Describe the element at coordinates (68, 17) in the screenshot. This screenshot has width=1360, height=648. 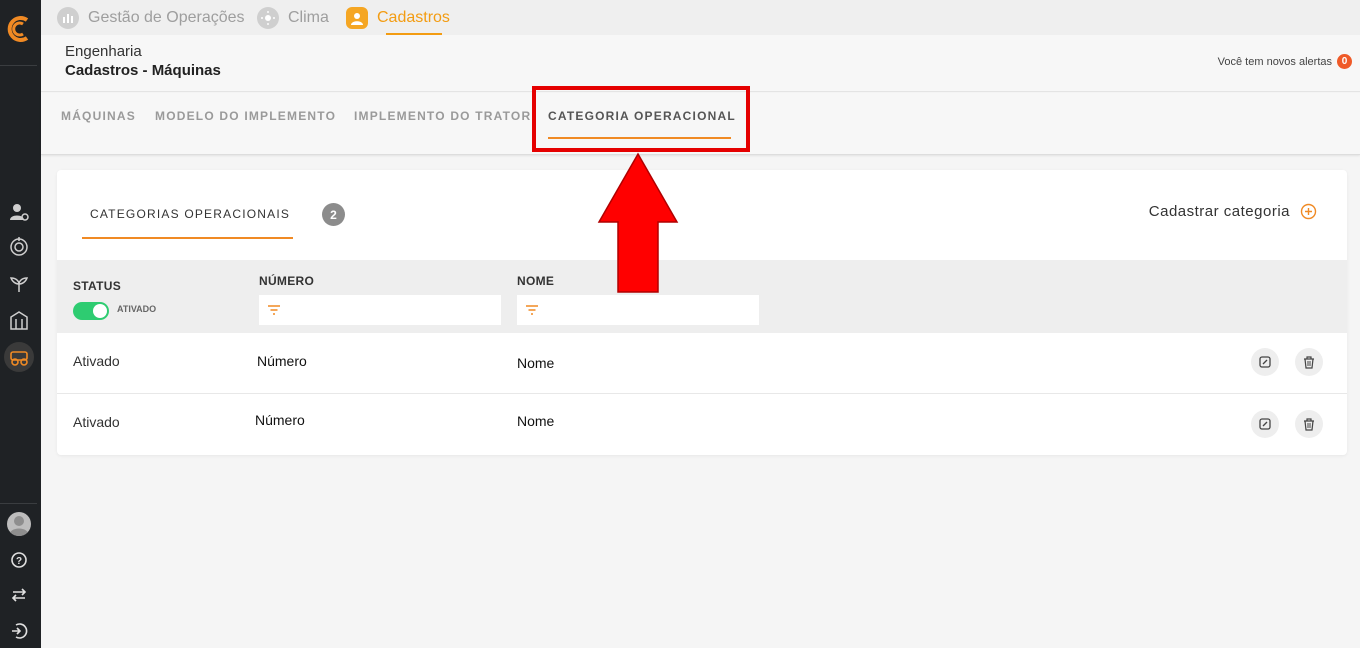
I see `chart-icon` at that location.